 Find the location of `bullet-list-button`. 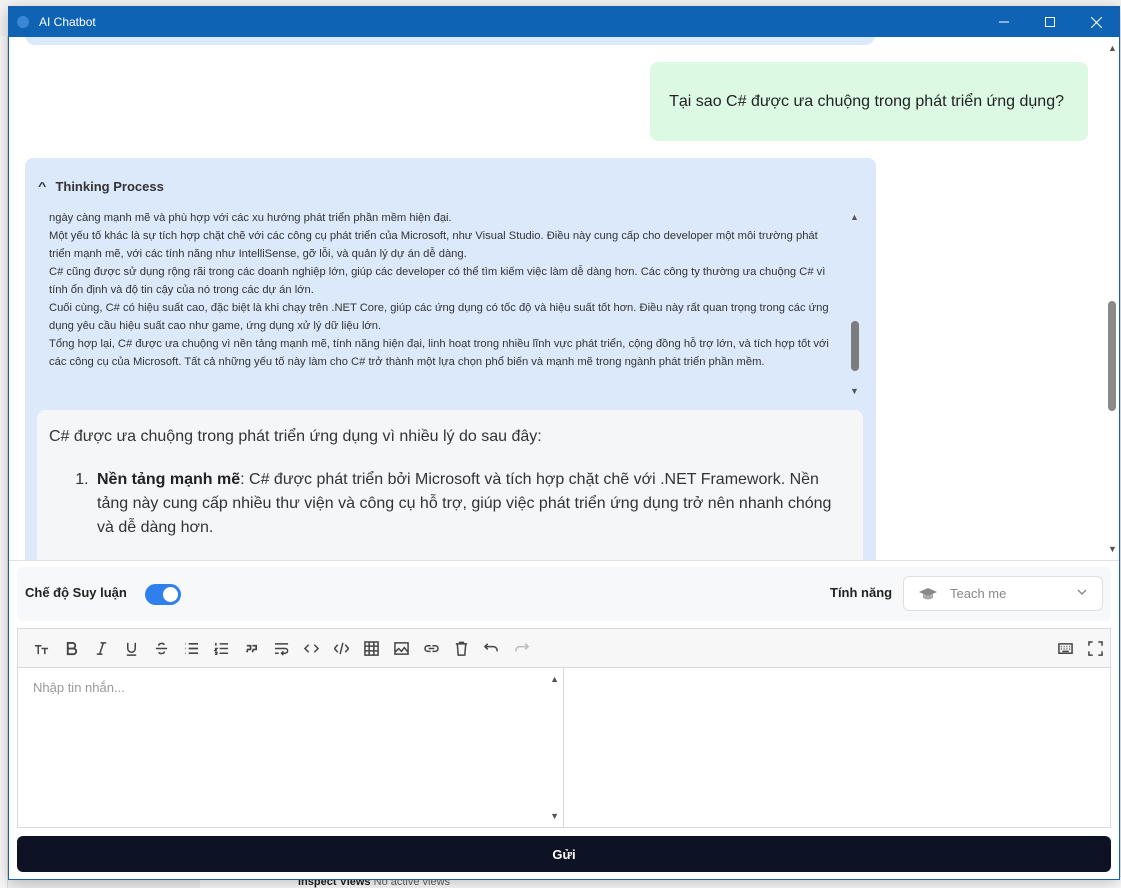

bullet-list-button is located at coordinates (191, 648).